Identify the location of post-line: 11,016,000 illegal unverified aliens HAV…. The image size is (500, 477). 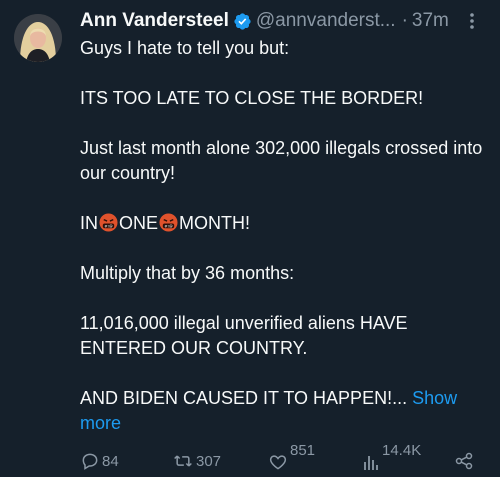
(244, 335).